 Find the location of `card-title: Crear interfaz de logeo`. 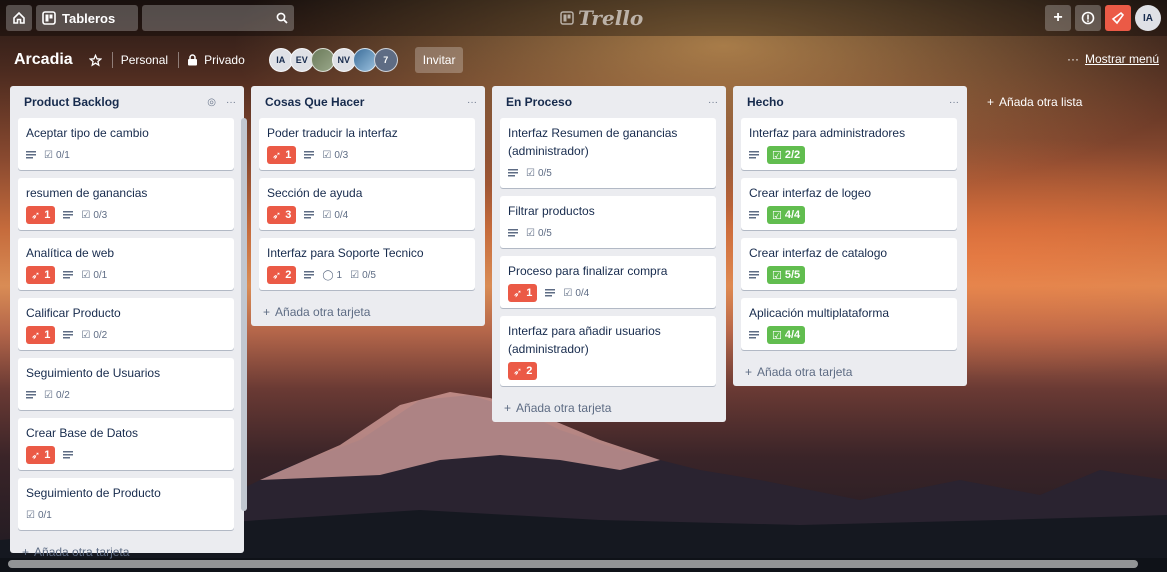

card-title: Crear interfaz de logeo is located at coordinates (810, 193).